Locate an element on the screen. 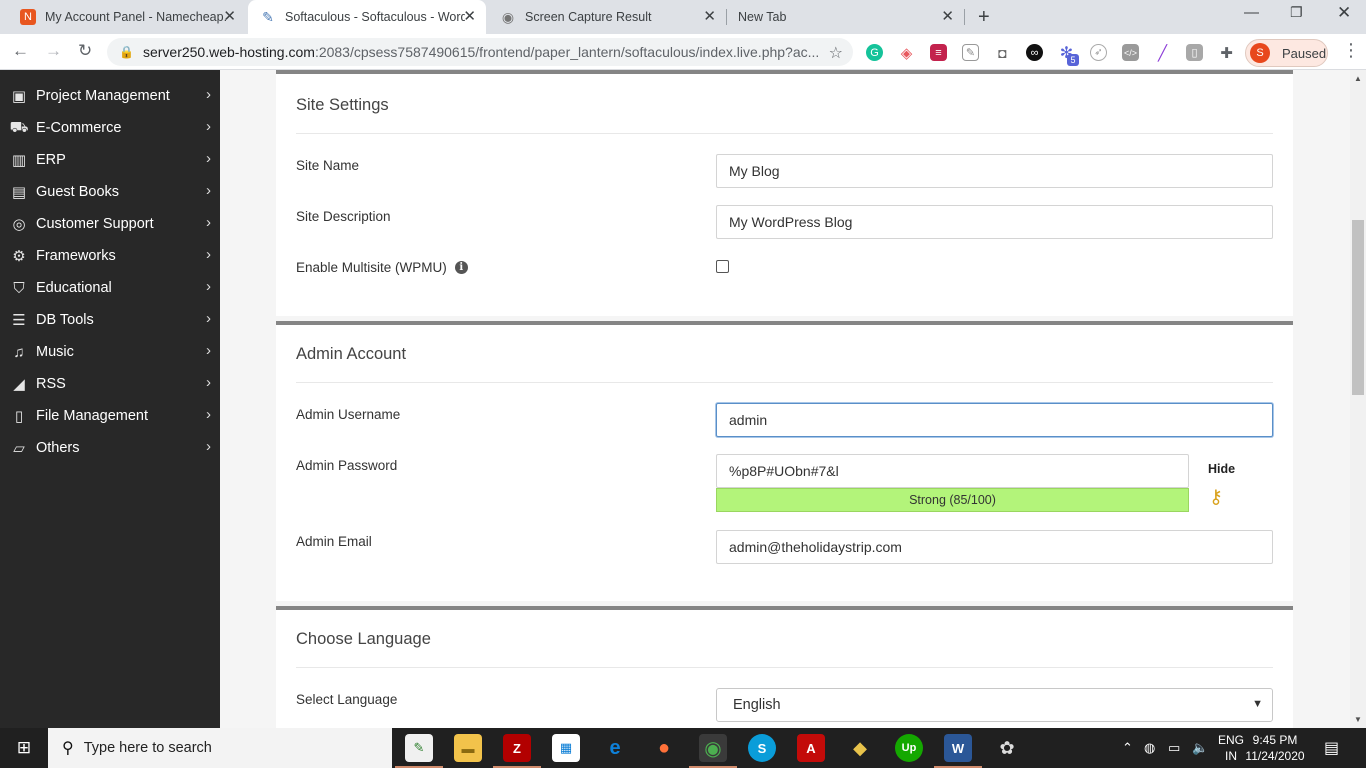 The width and height of the screenshot is (1366, 768). restore-icon: ❐ is located at coordinates (1296, 12).